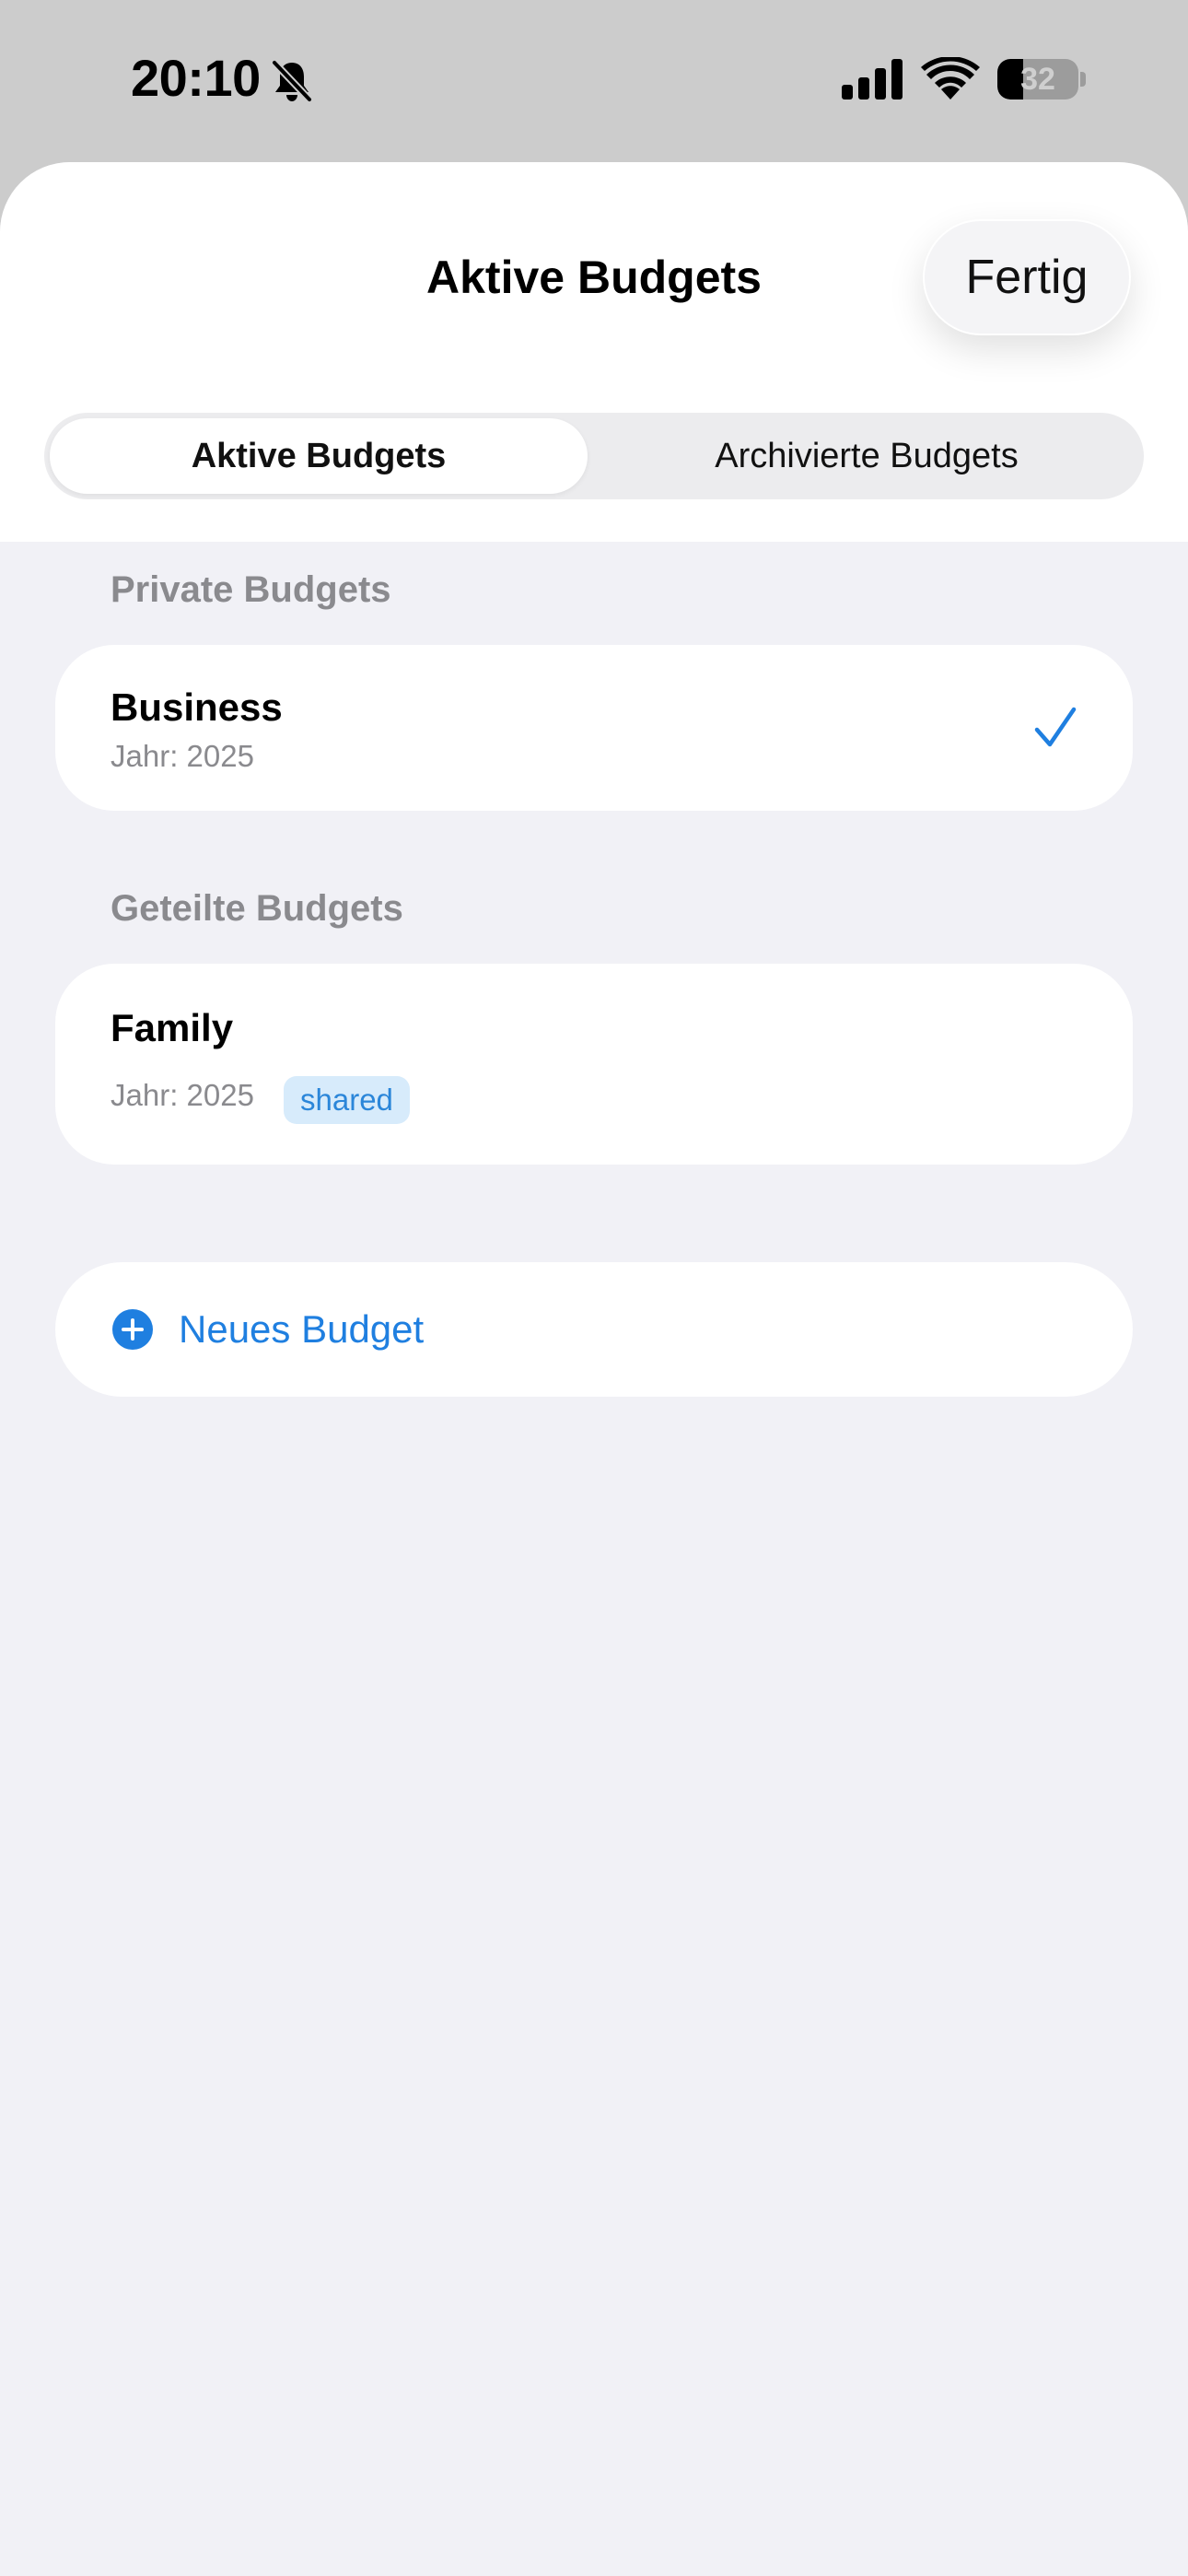  What do you see at coordinates (292, 81) in the screenshot?
I see `bell-slash-icon` at bounding box center [292, 81].